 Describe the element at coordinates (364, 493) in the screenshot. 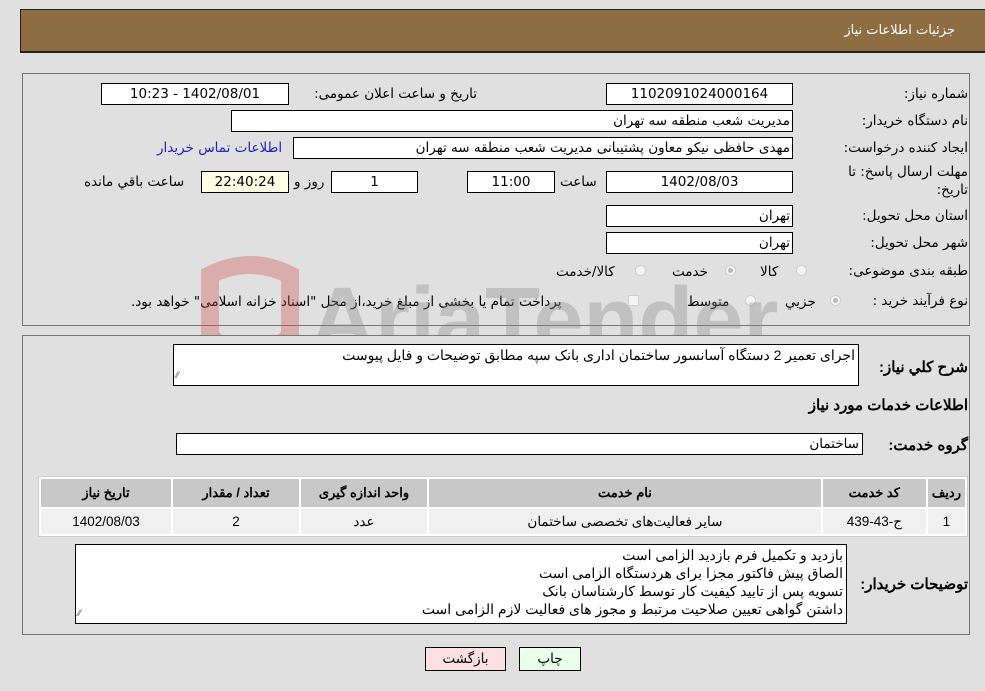

I see `header-unit: واحد اندازه گیری` at that location.